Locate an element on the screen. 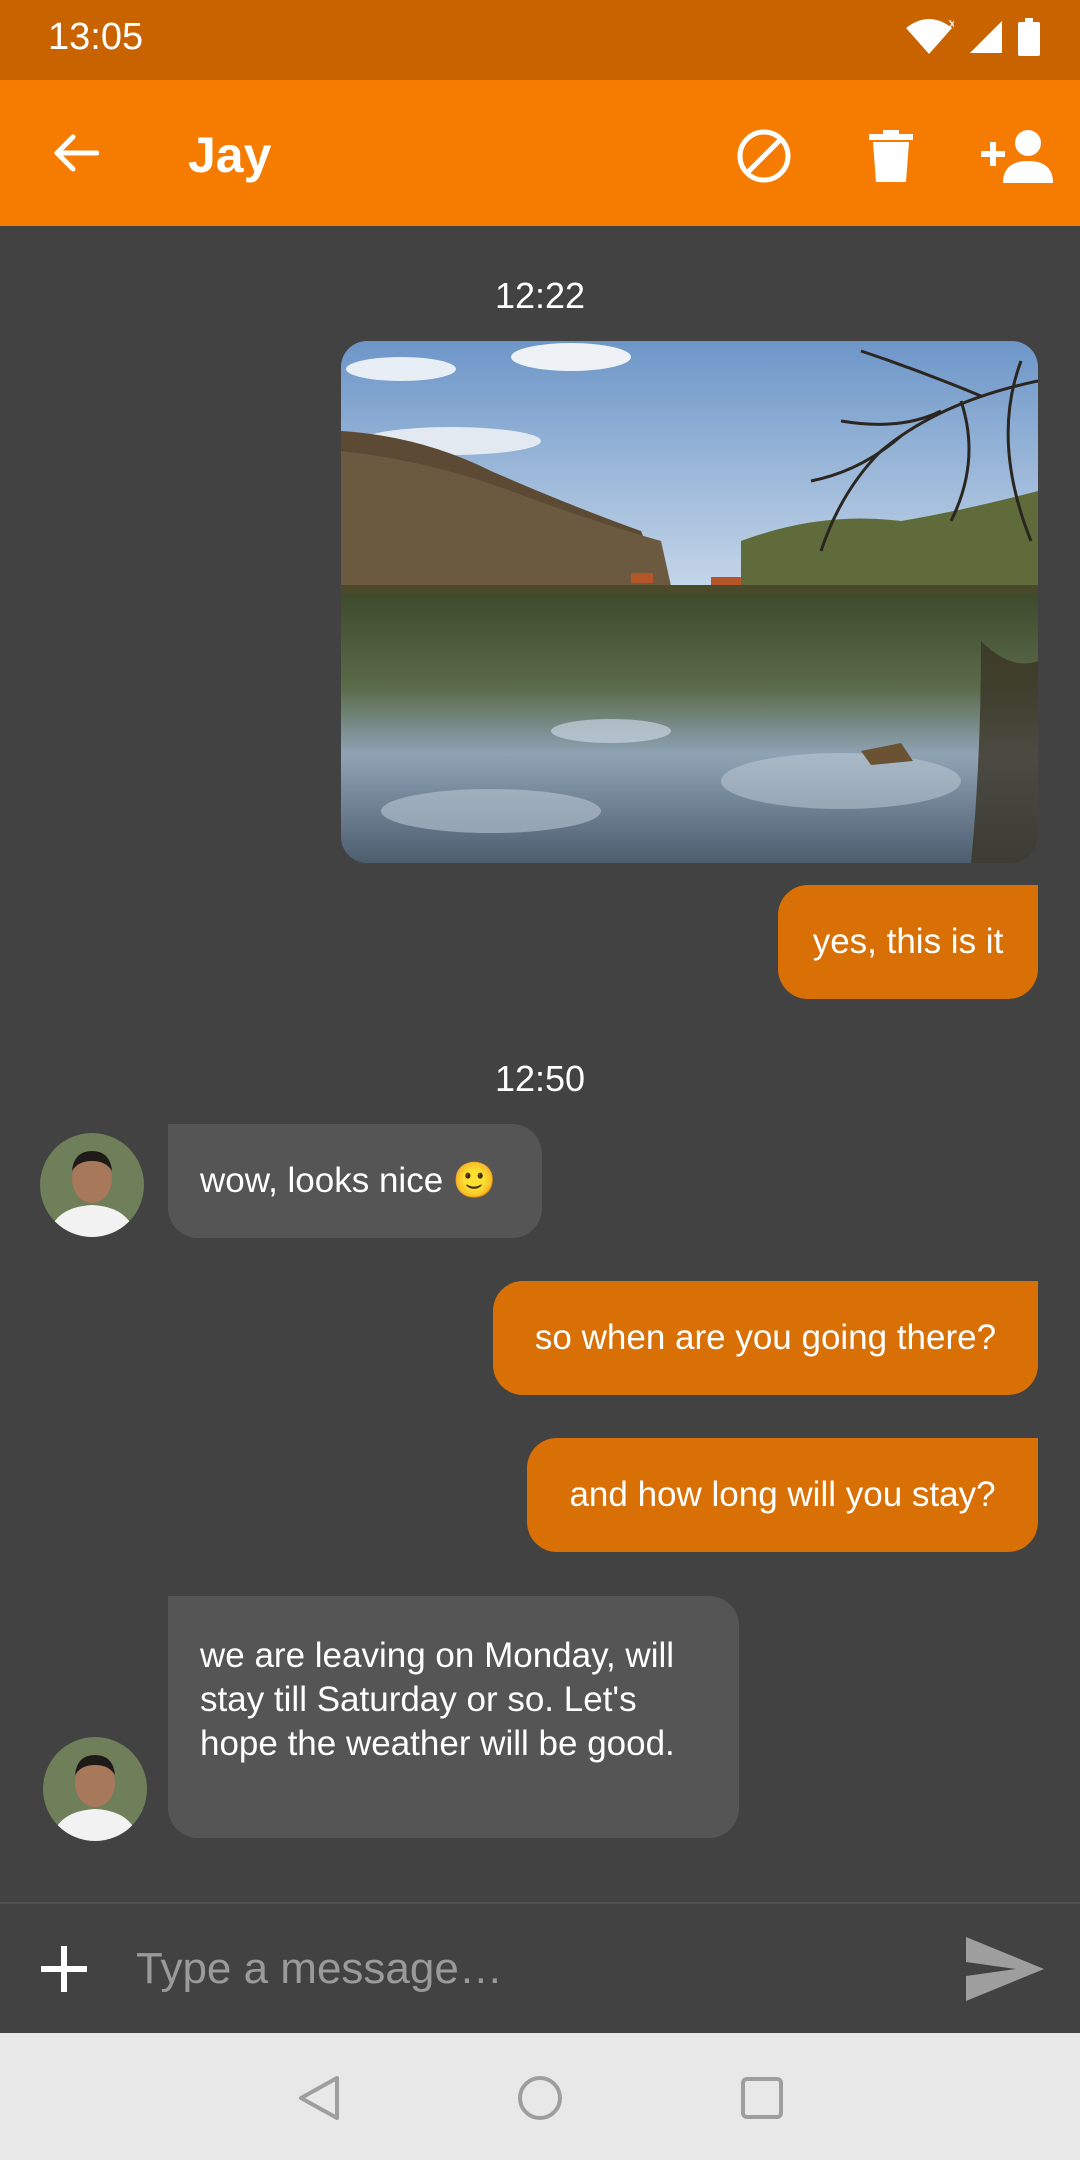 The height and width of the screenshot is (2160, 1080). signal-icon is located at coordinates (986, 37).